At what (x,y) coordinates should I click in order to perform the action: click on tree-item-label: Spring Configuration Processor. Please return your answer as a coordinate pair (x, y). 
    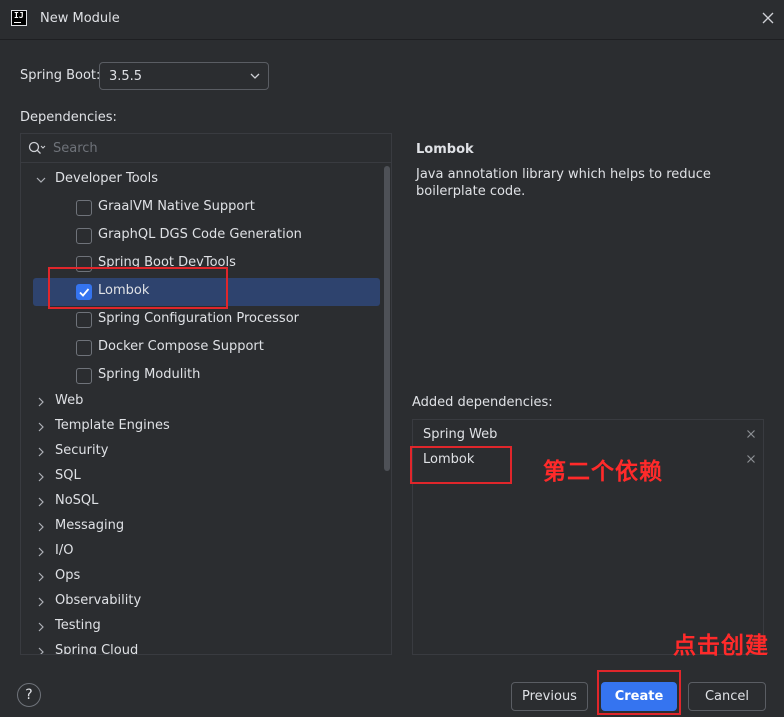
    Looking at the image, I should click on (198, 318).